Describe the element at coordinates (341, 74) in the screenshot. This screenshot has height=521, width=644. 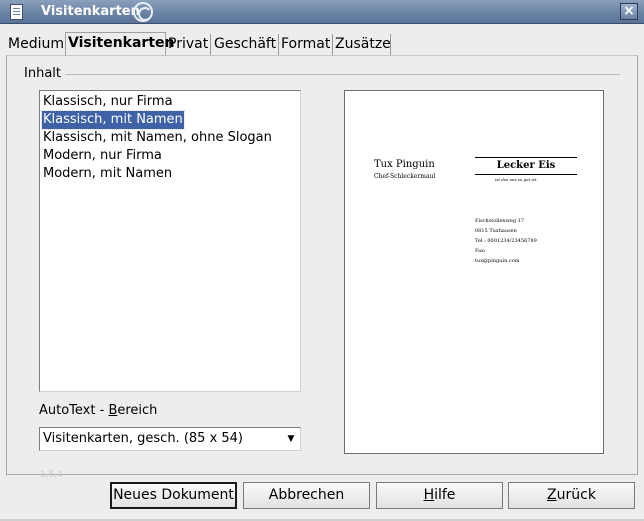
I see `group-divider` at that location.